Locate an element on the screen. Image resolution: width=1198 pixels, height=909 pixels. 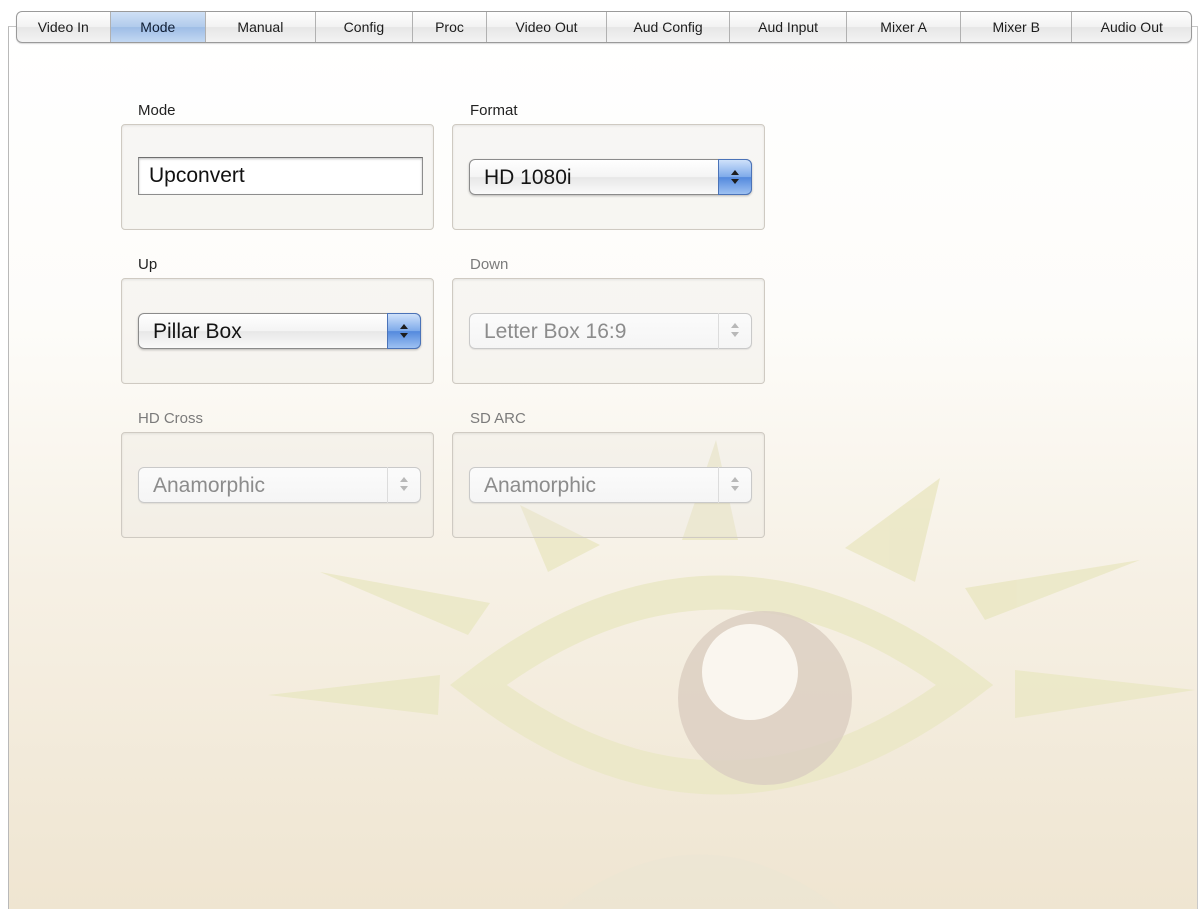
hd-cross-group-label: HD Cross is located at coordinates (171, 418).